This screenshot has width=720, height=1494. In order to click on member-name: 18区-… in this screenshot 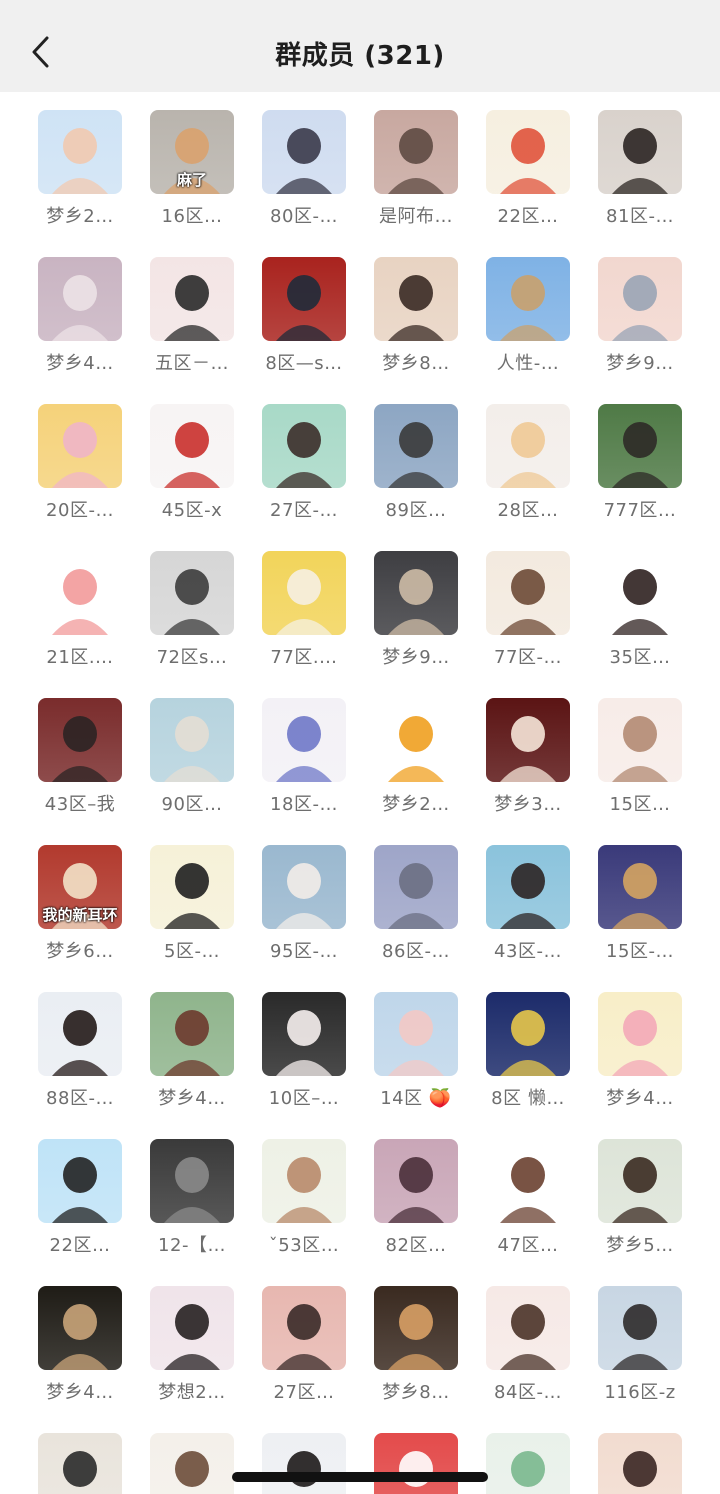, I will do `click(304, 804)`.